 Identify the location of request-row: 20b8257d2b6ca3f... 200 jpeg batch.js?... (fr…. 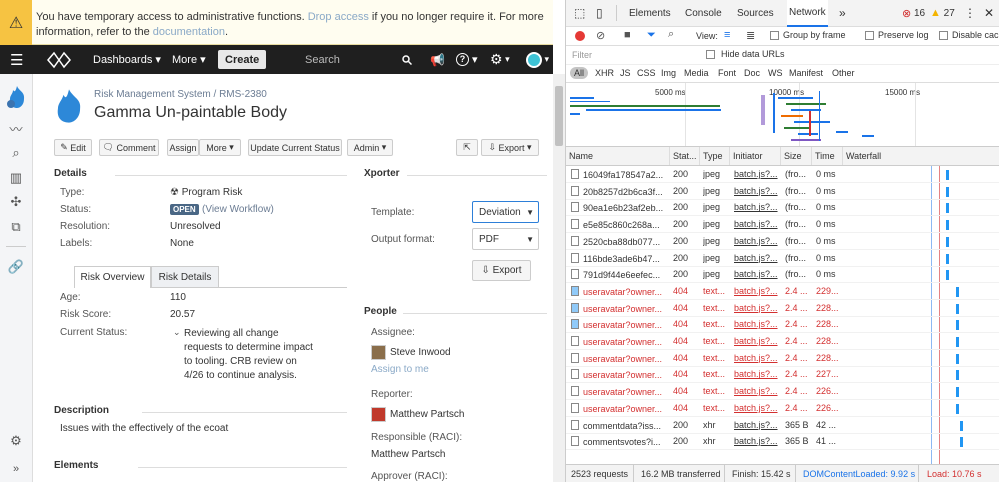
(782, 191).